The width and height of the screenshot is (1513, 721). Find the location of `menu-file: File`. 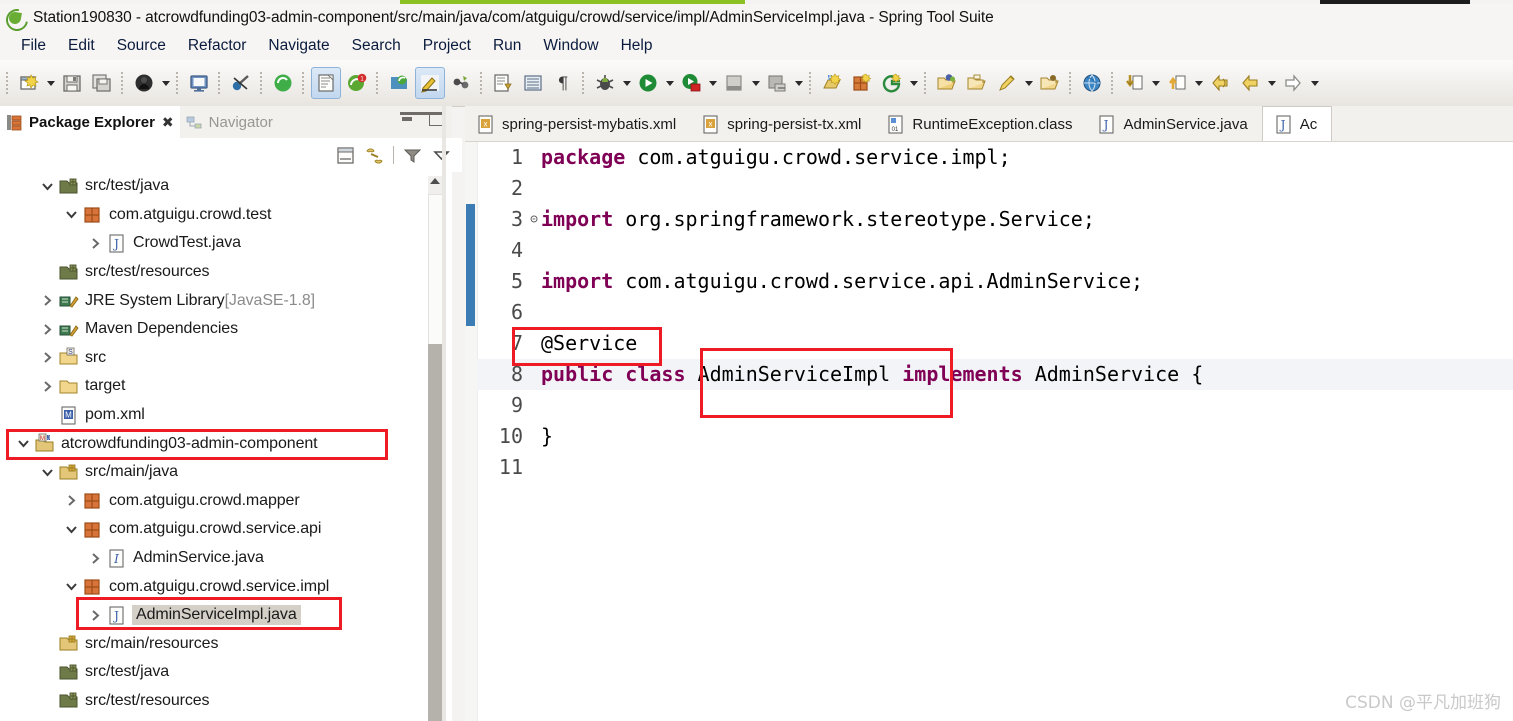

menu-file: File is located at coordinates (33, 46).